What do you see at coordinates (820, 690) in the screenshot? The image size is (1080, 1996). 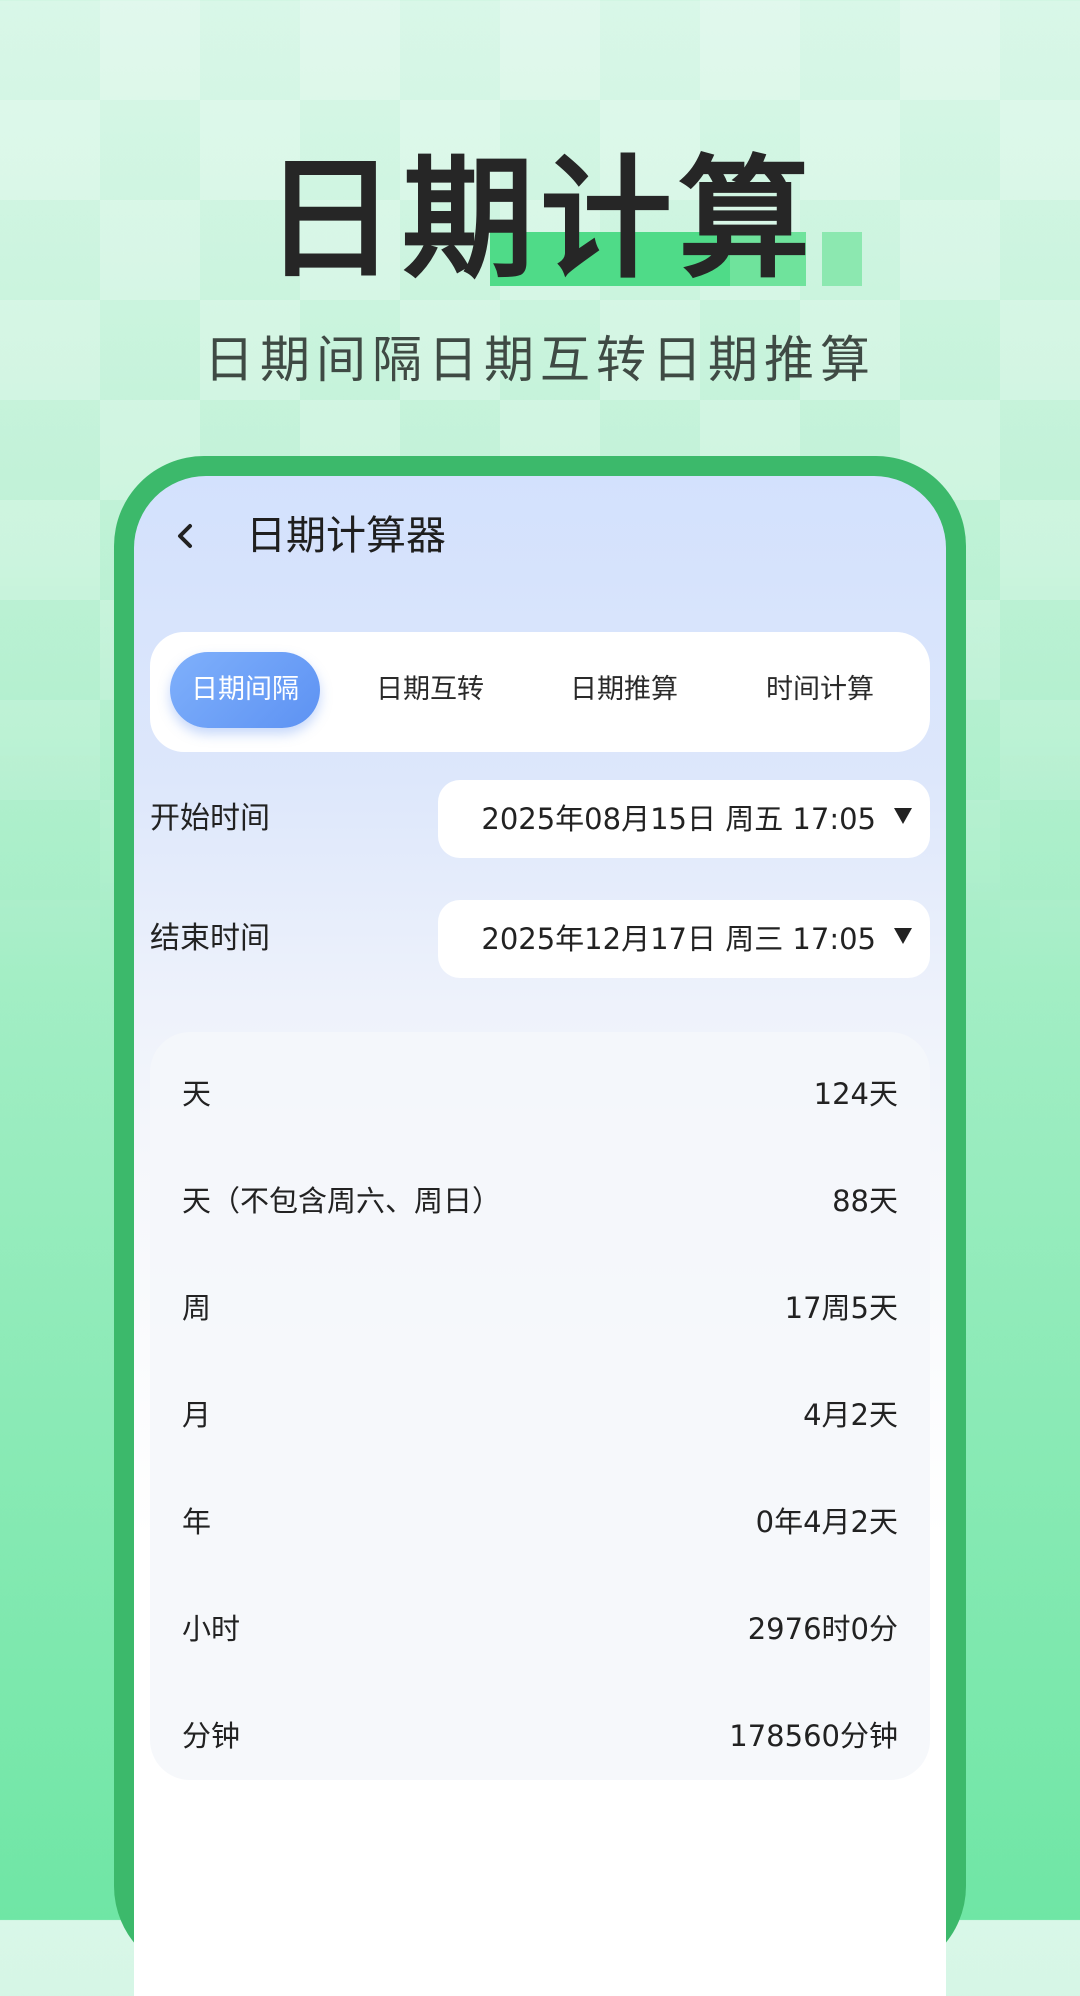 I see `tab-time-calc: 时间计算` at bounding box center [820, 690].